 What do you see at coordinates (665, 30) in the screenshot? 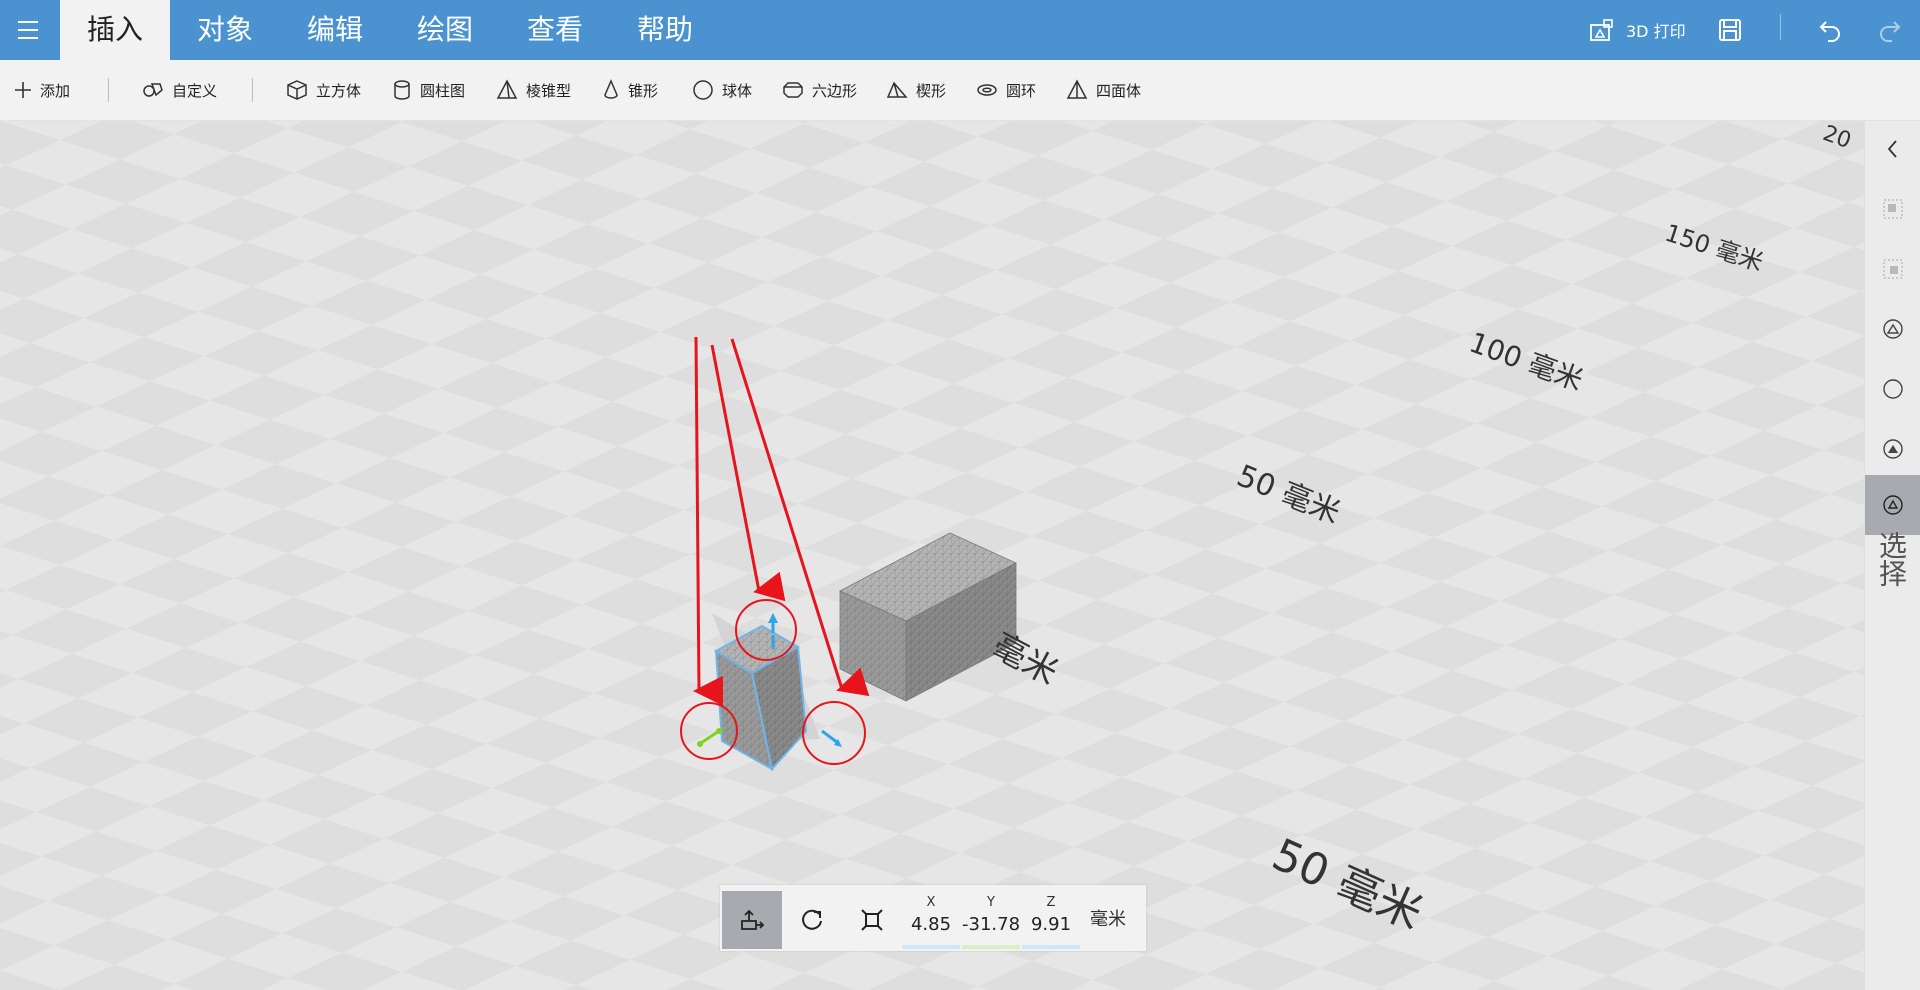
I see `tab-help: 帮助` at bounding box center [665, 30].